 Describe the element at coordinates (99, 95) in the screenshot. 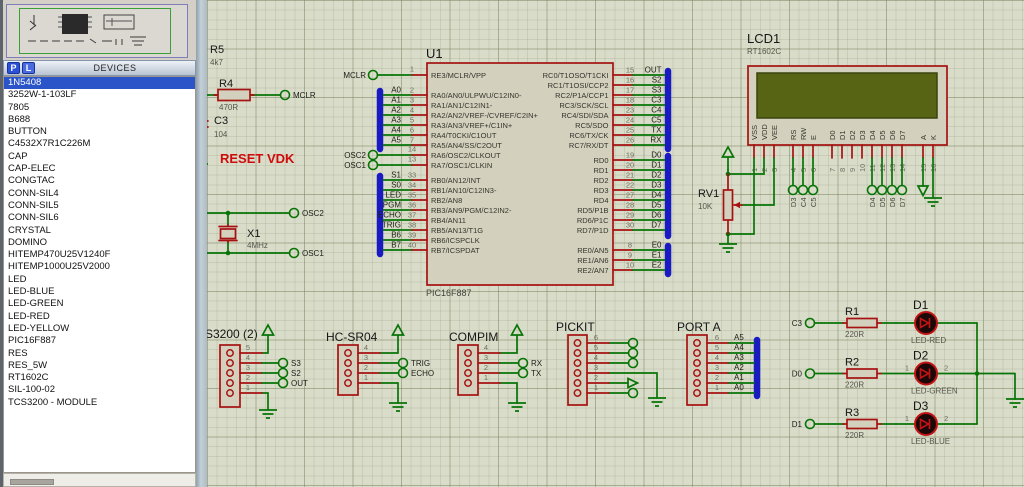

I see `device-list-item: 3252W-1-103LF` at that location.